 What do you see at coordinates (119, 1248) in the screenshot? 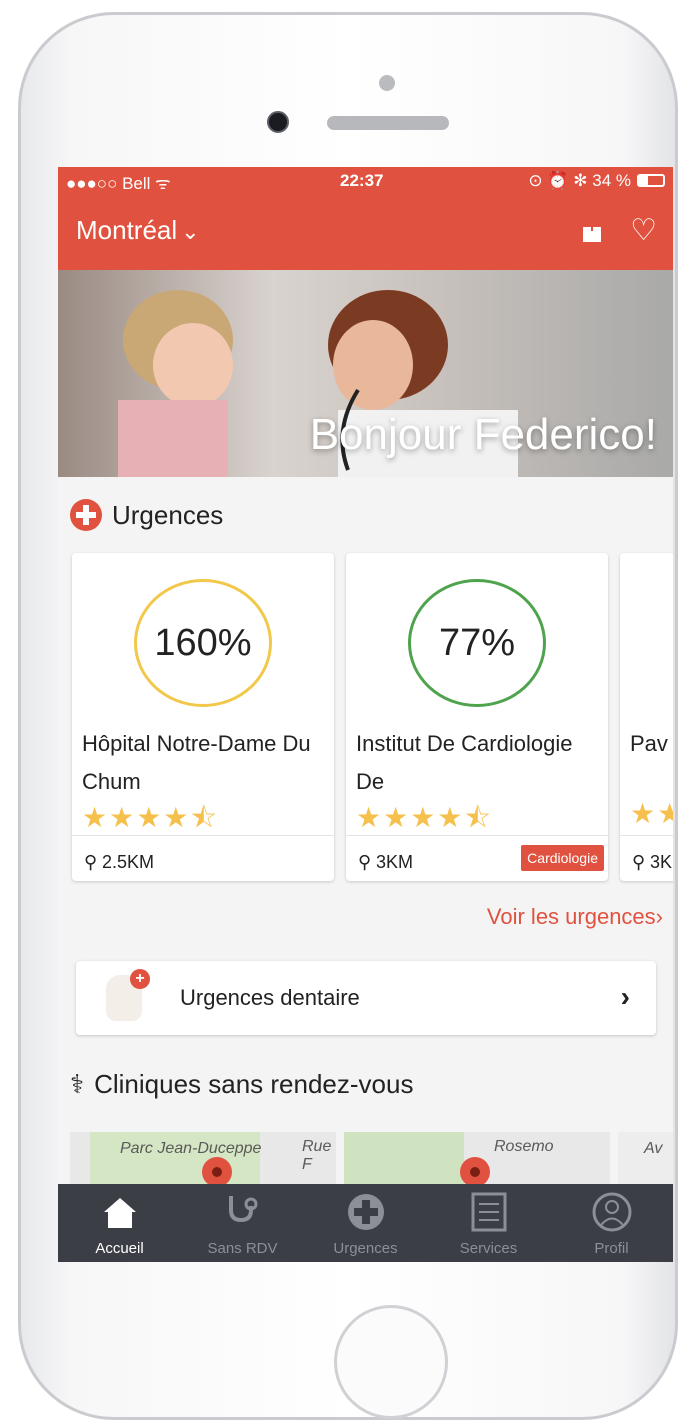
I see `tab-label: Accueil` at bounding box center [119, 1248].